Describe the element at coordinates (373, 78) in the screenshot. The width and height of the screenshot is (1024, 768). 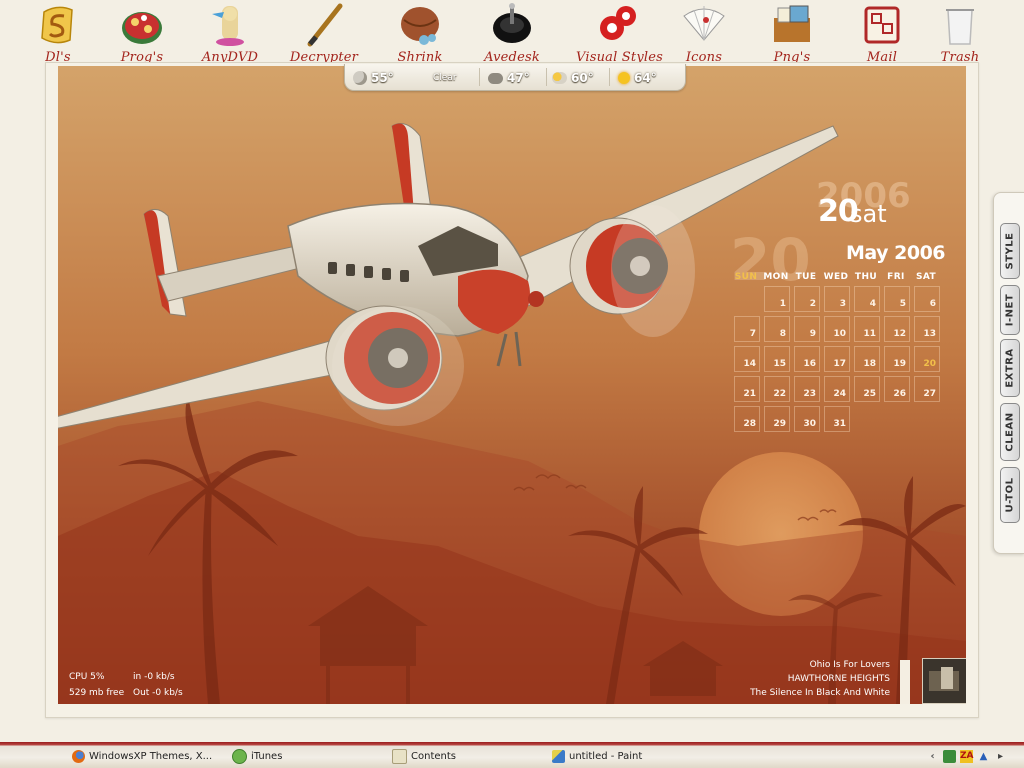
I see `weather-current: 55°` at that location.